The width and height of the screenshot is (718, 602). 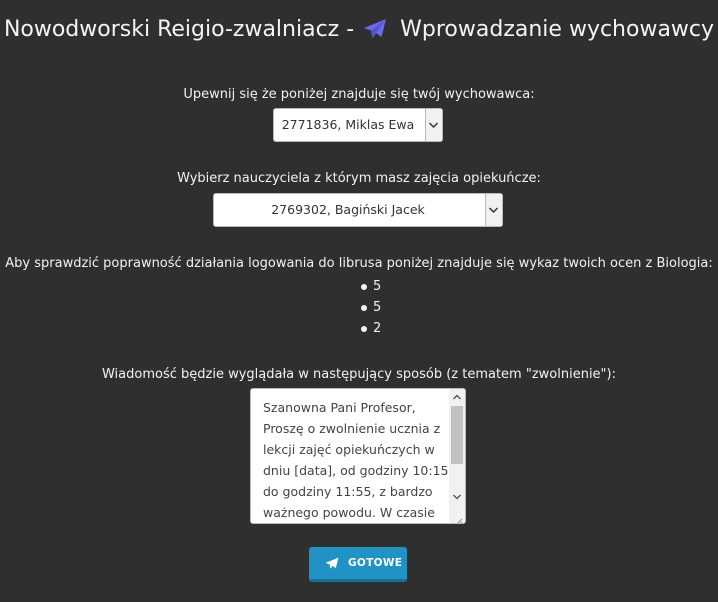 What do you see at coordinates (179, 29) in the screenshot?
I see `title-app-name: Nowodworski Reigio-zwalniacz -` at bounding box center [179, 29].